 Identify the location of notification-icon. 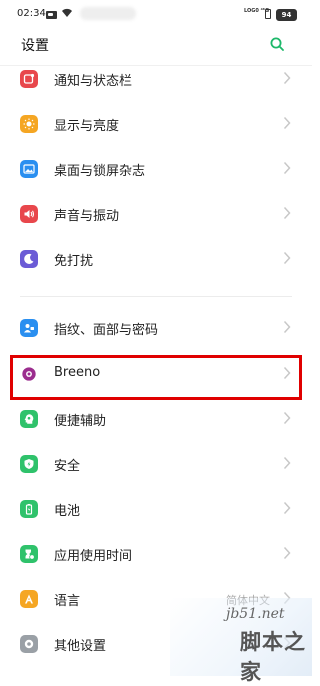
(29, 79).